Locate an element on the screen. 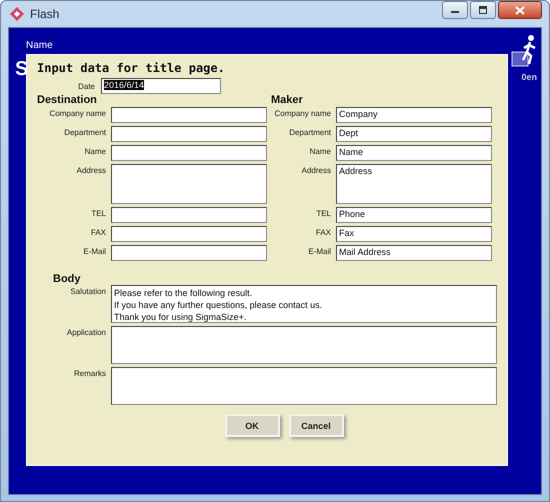  section-heading: Destination is located at coordinates (67, 100).